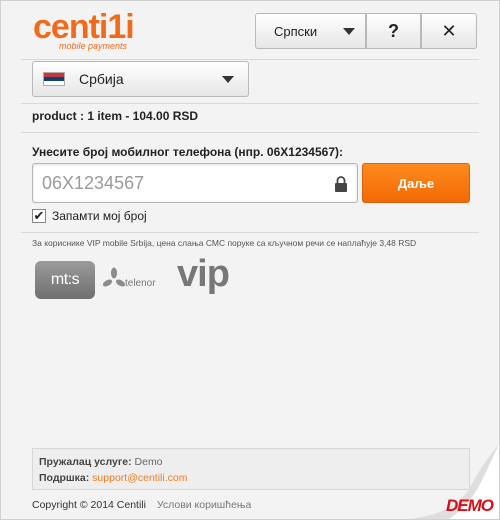 The height and width of the screenshot is (520, 500). I want to click on lock-icon, so click(341, 184).